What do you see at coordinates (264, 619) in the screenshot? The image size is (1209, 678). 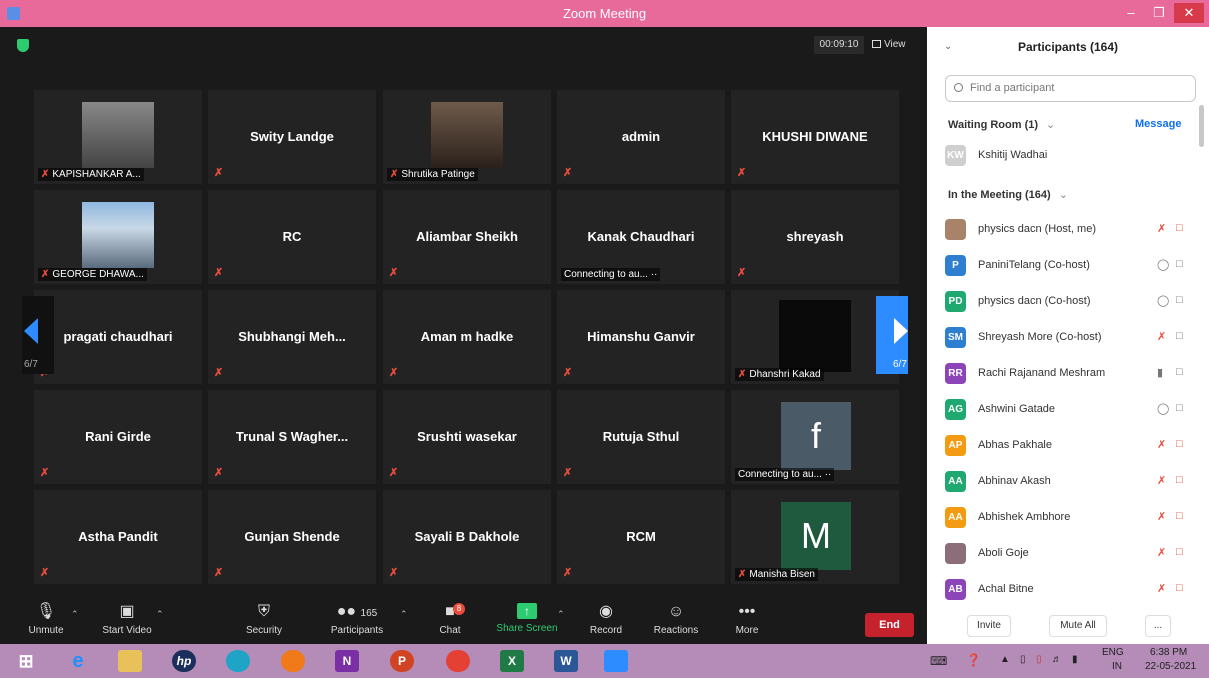 I see `security-button: ⛨ Security` at bounding box center [264, 619].